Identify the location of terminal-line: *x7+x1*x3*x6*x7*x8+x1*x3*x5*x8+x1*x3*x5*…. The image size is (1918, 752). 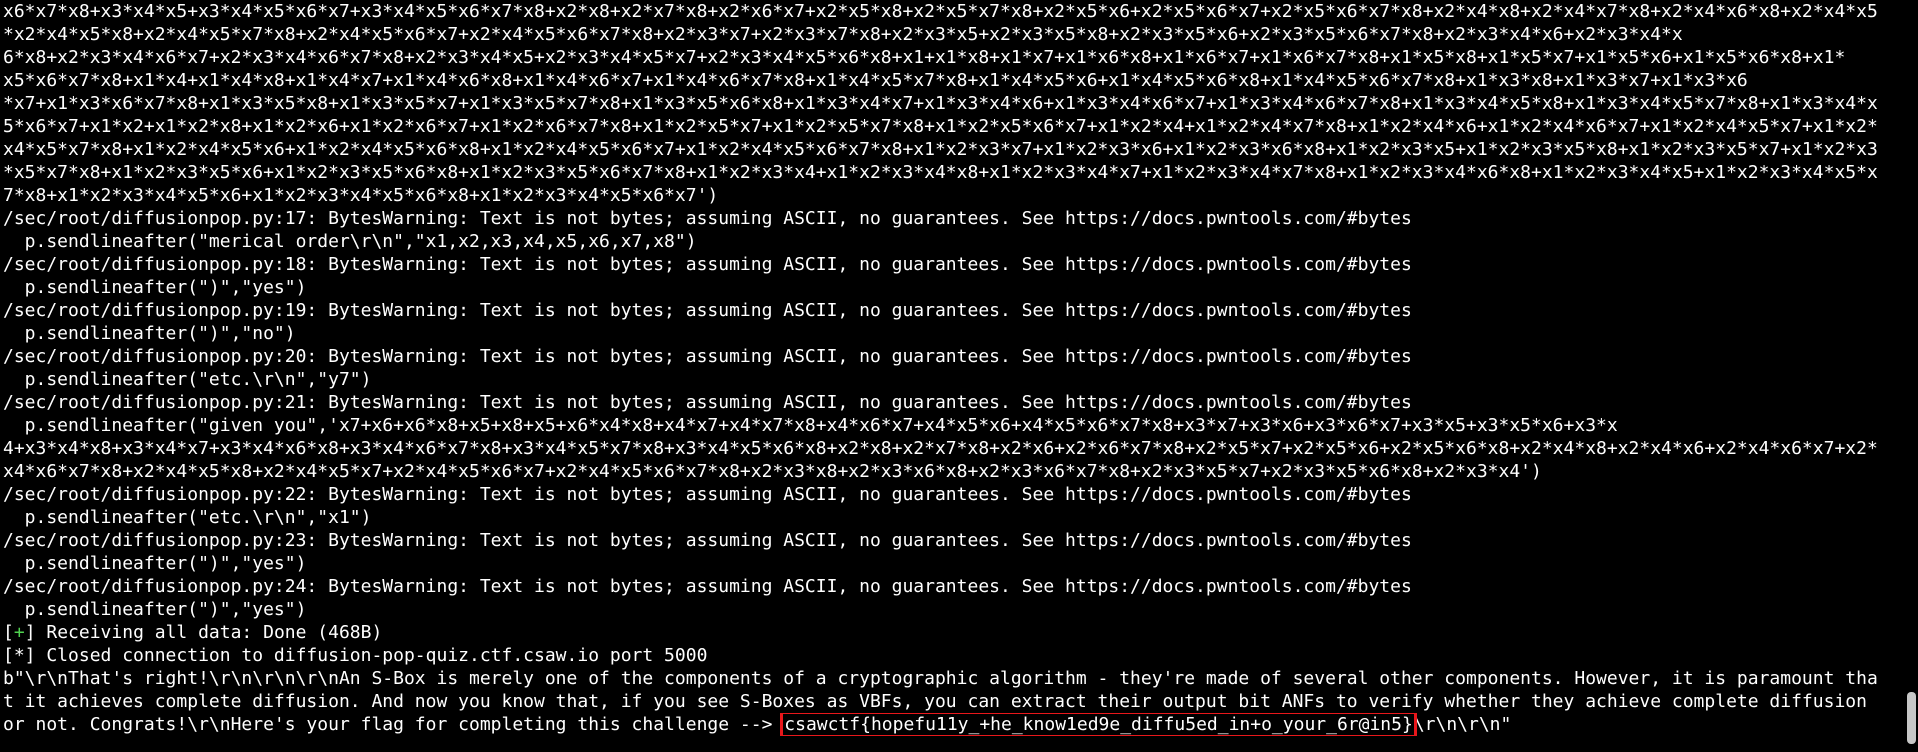
(940, 103).